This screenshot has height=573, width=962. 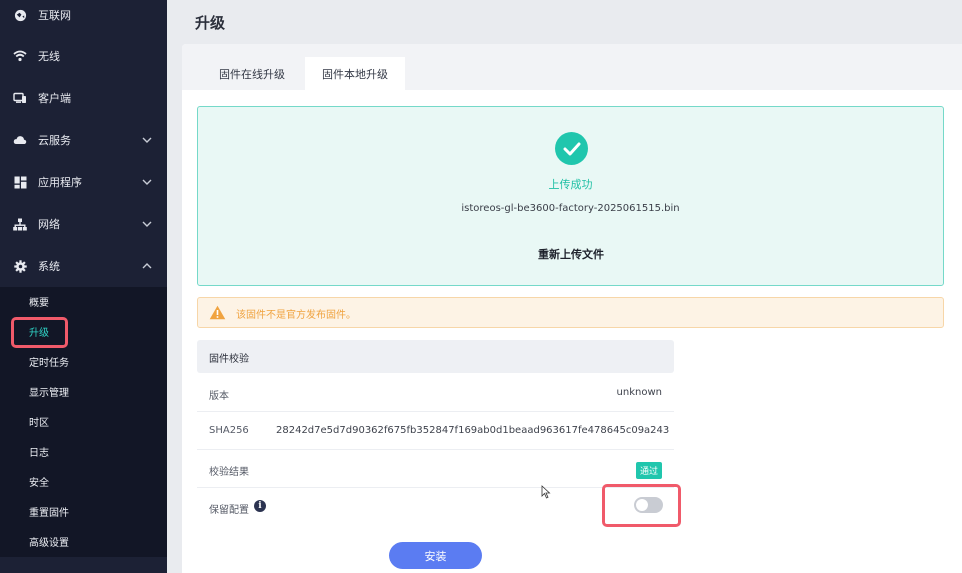 What do you see at coordinates (49, 56) in the screenshot?
I see `sidebar-item-label: 无线` at bounding box center [49, 56].